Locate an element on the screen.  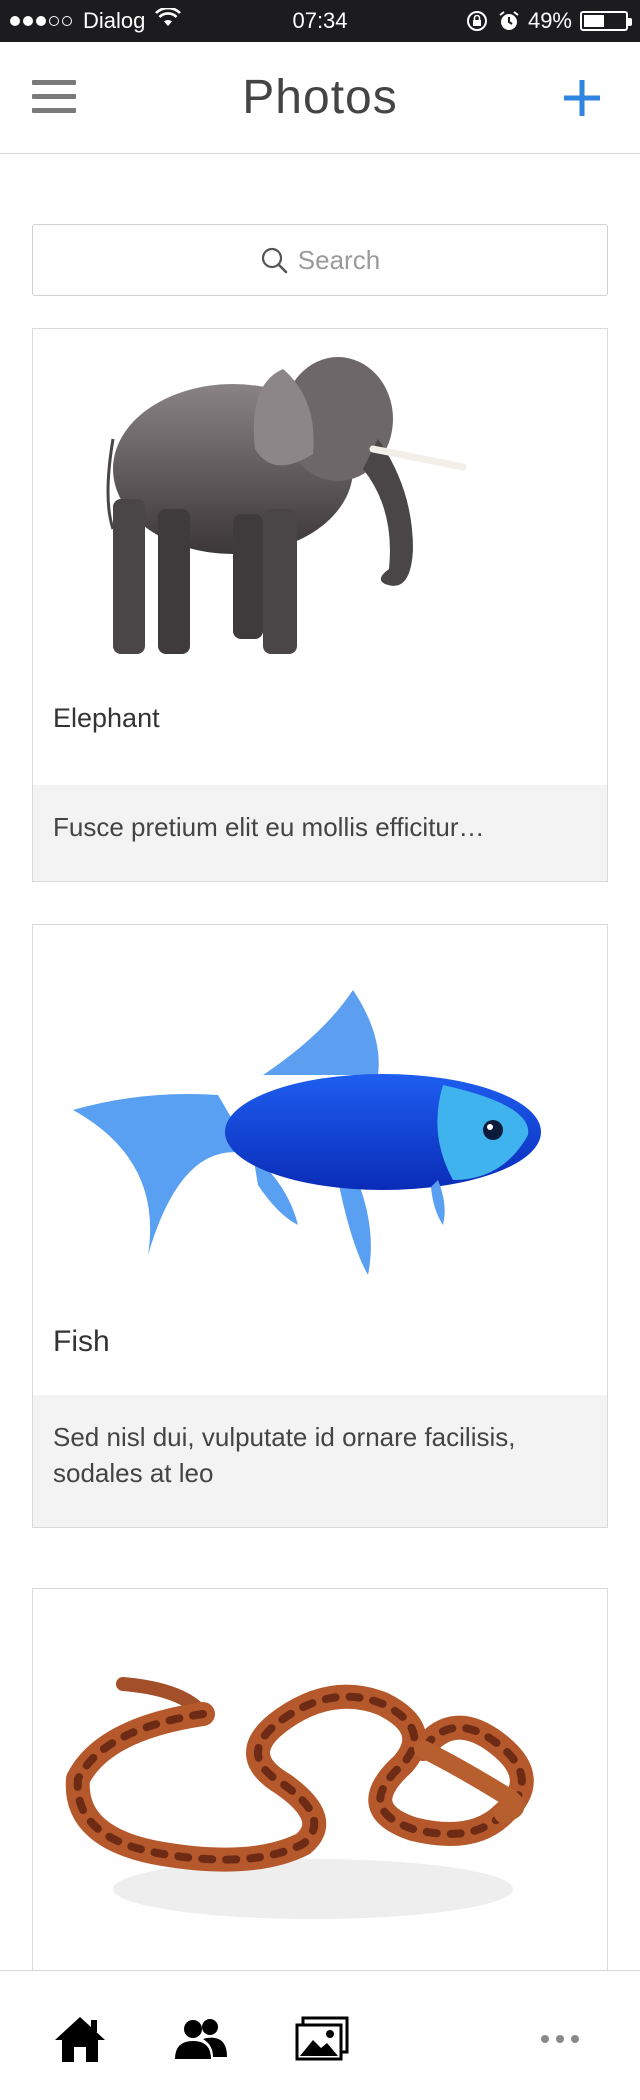
photos-icon is located at coordinates (322, 2038).